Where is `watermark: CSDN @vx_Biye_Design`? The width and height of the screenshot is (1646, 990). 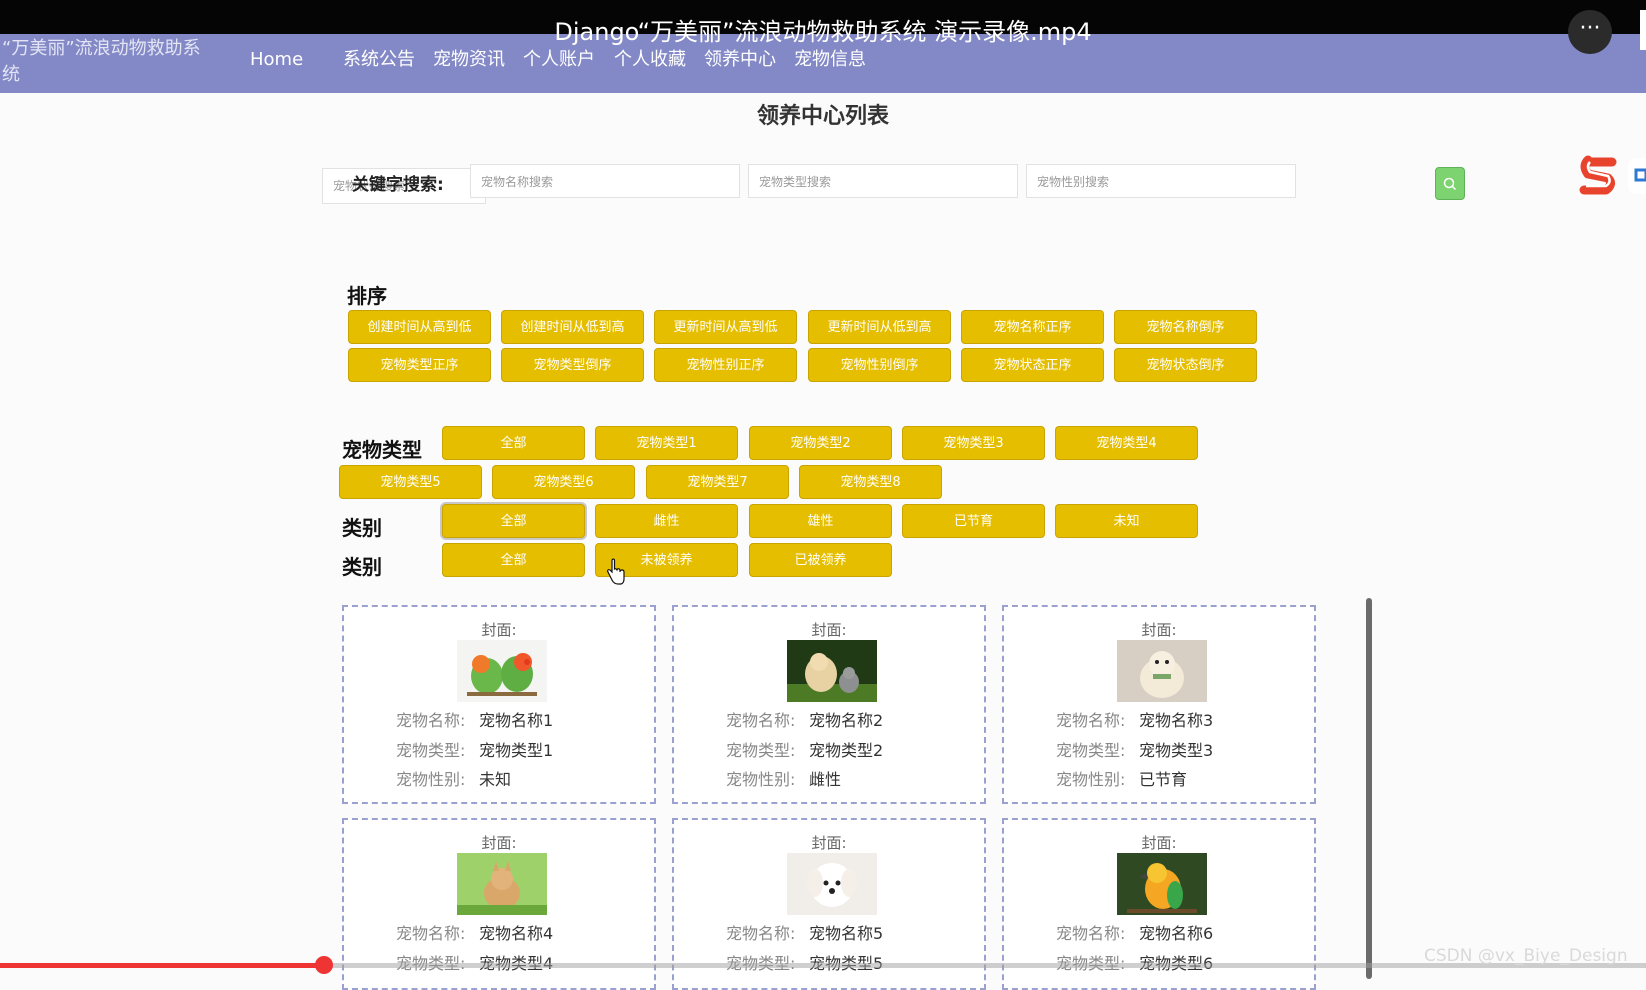
watermark: CSDN @vx_Biye_Design is located at coordinates (1526, 956).